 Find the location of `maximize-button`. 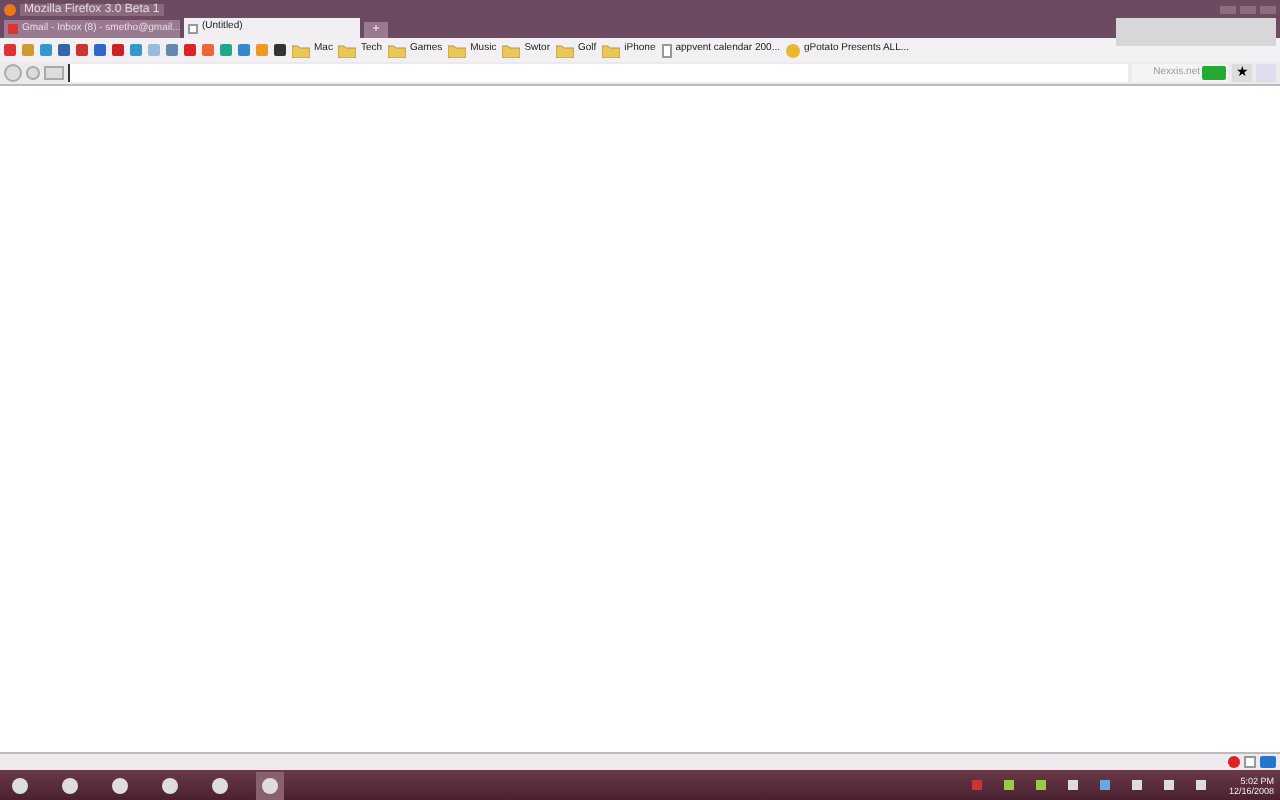

maximize-button is located at coordinates (1248, 9).